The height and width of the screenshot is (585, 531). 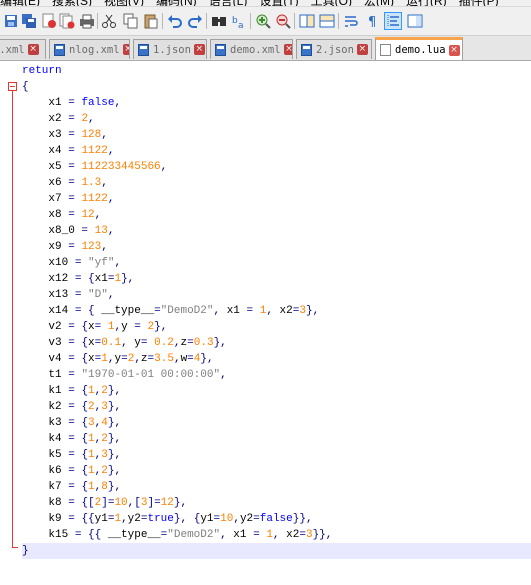 I want to click on tab-label: demo.xml, so click(x=255, y=49).